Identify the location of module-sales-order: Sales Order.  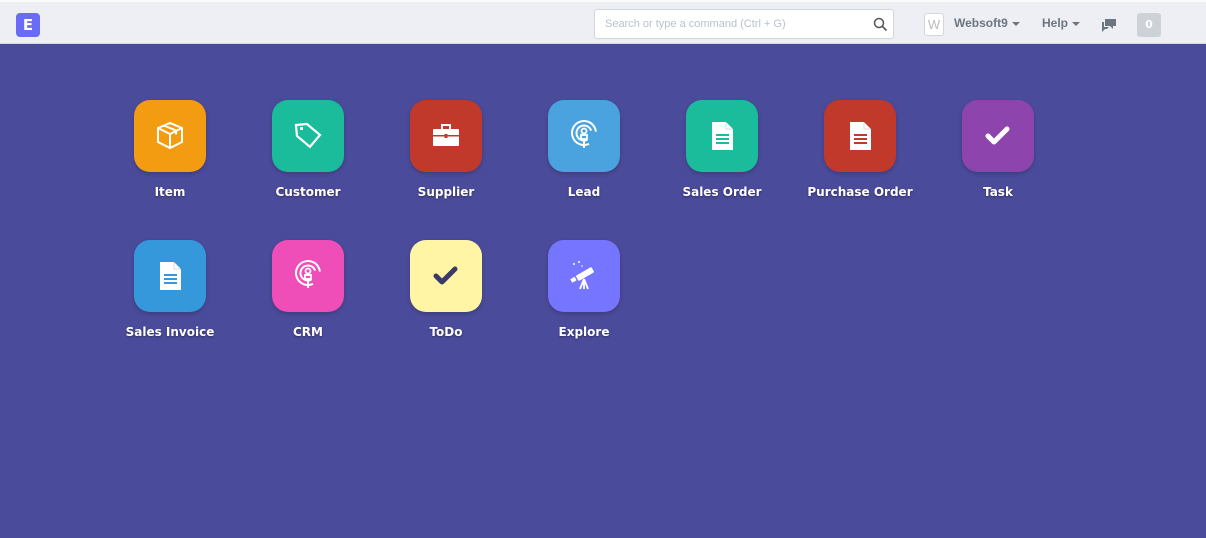
(722, 149).